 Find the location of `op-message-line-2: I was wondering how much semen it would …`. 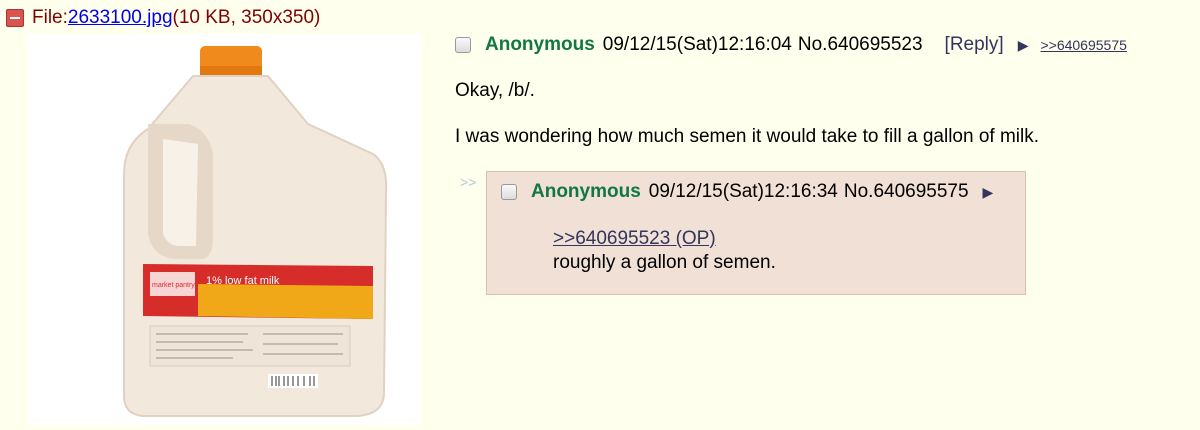

op-message-line-2: I was wondering how much semen it would … is located at coordinates (747, 136).